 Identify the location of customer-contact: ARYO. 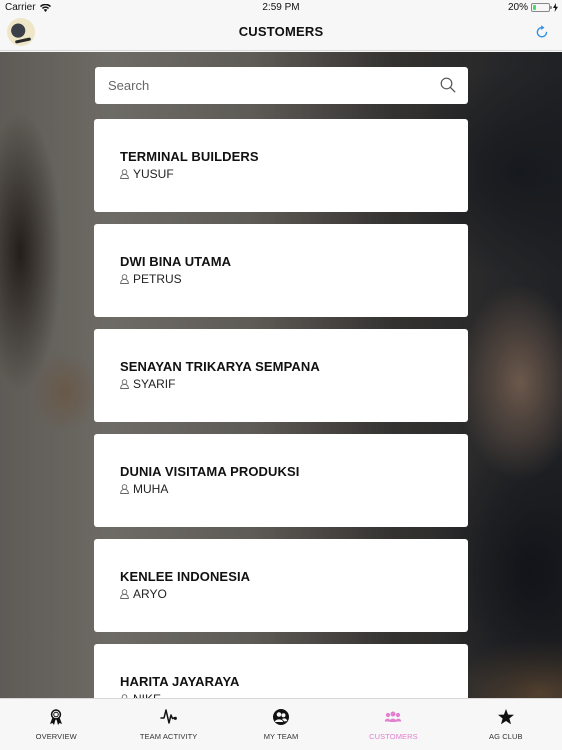
(143, 594).